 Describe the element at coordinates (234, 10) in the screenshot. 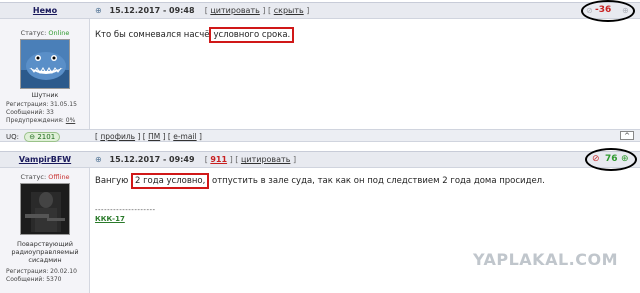

I see `post1-quote-link: цитировать` at that location.